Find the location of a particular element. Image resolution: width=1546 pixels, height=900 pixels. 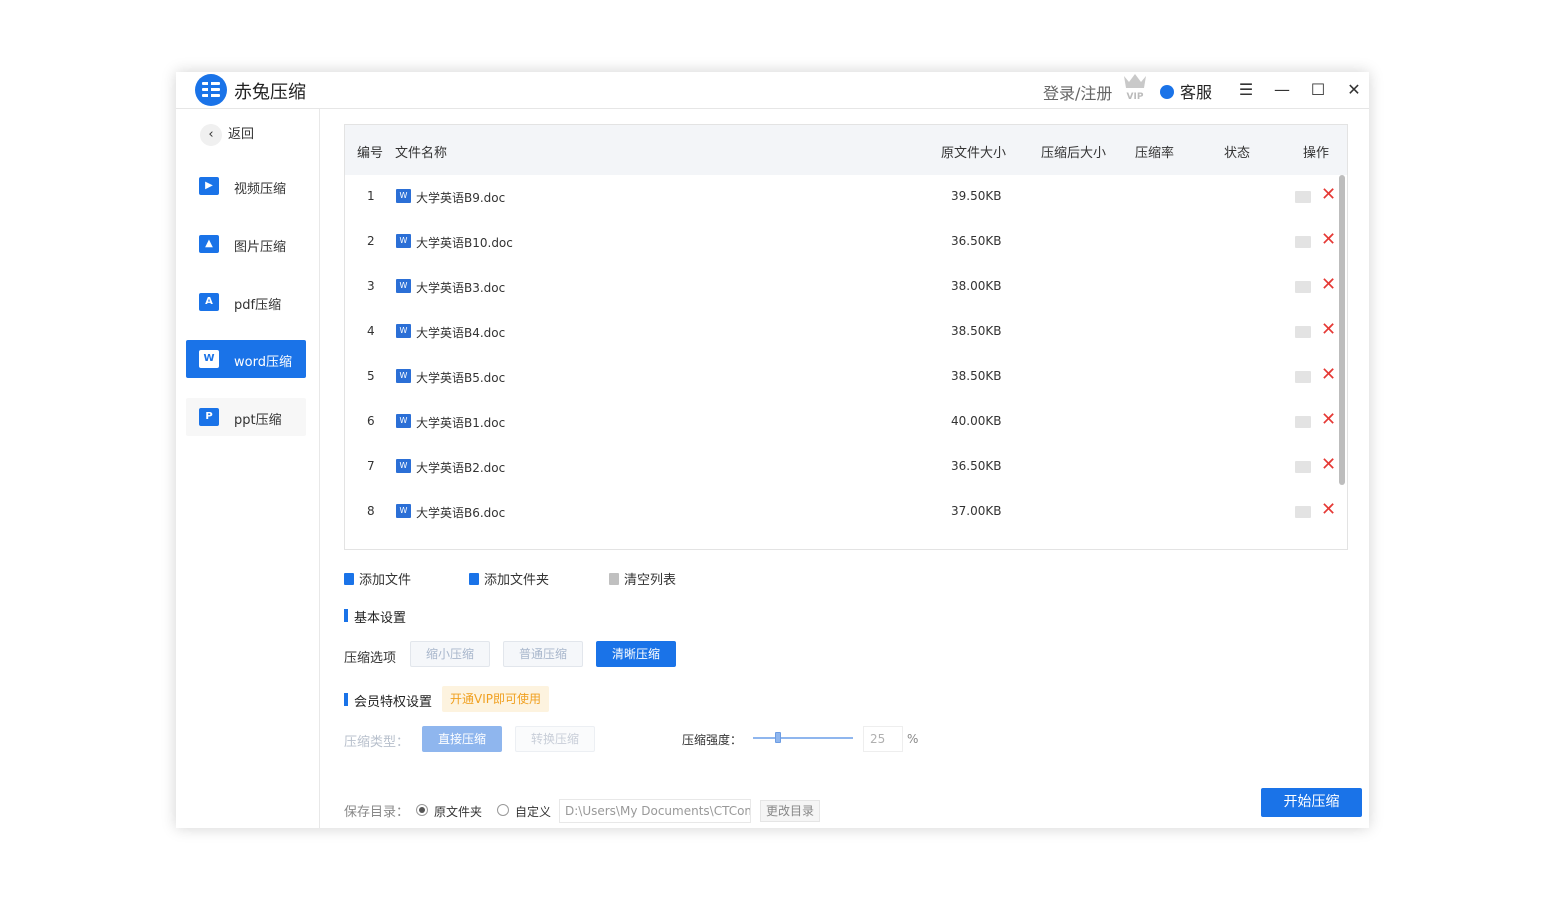

add-file-button: 添加文件 is located at coordinates (377, 578).